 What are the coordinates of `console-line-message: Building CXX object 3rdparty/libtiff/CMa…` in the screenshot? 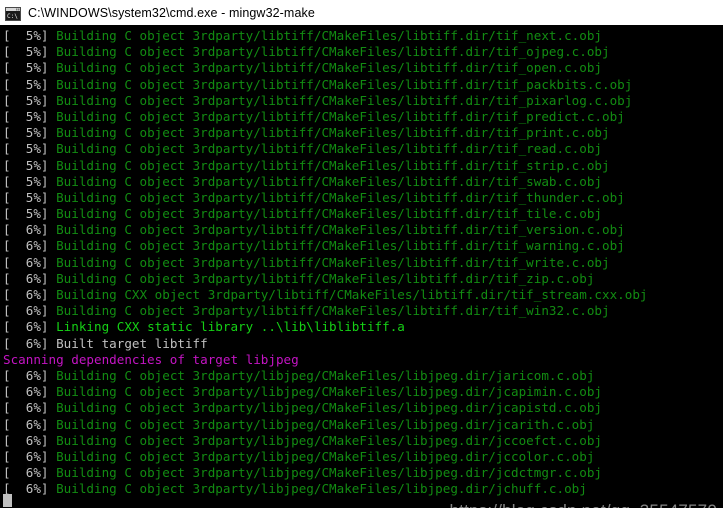 It's located at (348, 294).